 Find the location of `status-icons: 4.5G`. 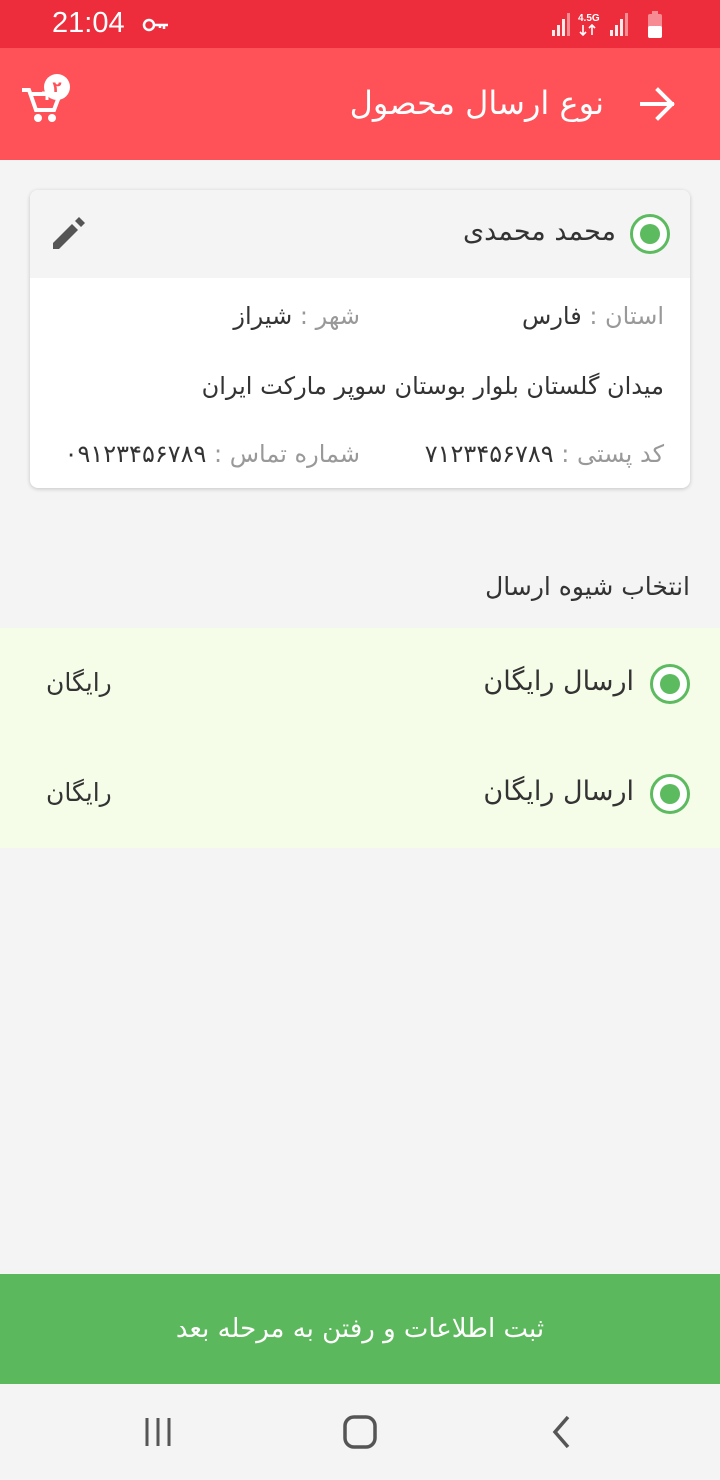

status-icons: 4.5G is located at coordinates (607, 24).